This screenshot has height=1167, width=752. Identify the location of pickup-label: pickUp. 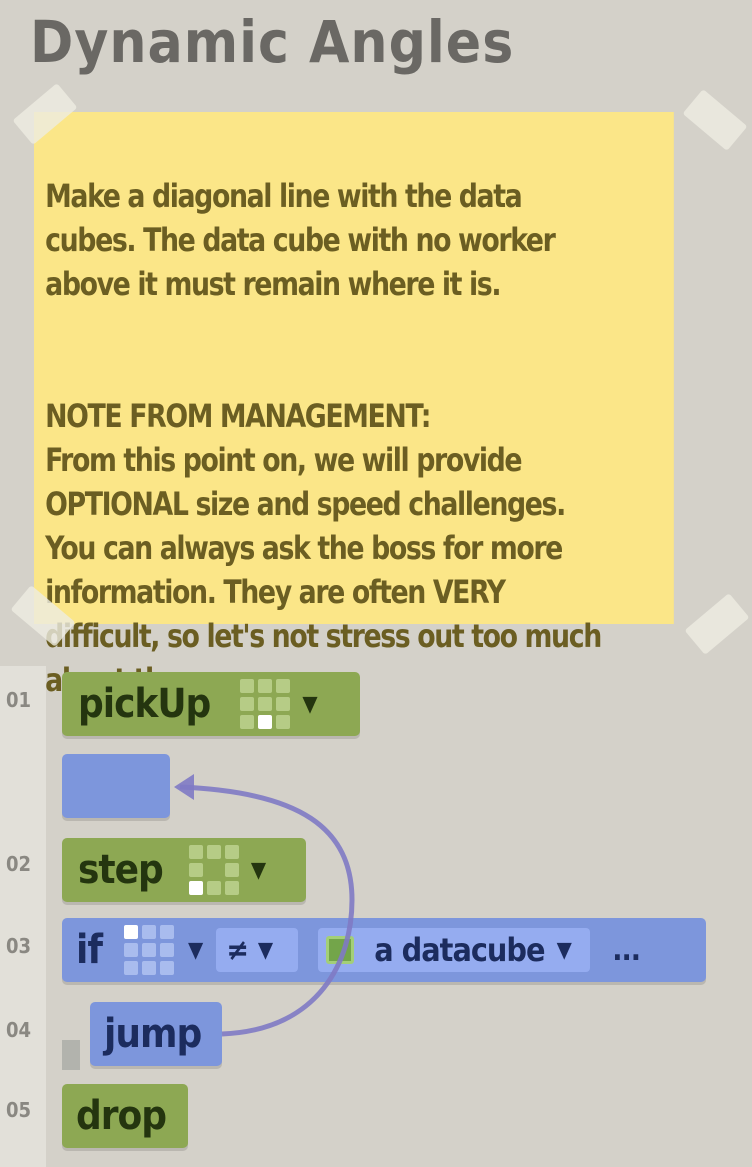
(144, 704).